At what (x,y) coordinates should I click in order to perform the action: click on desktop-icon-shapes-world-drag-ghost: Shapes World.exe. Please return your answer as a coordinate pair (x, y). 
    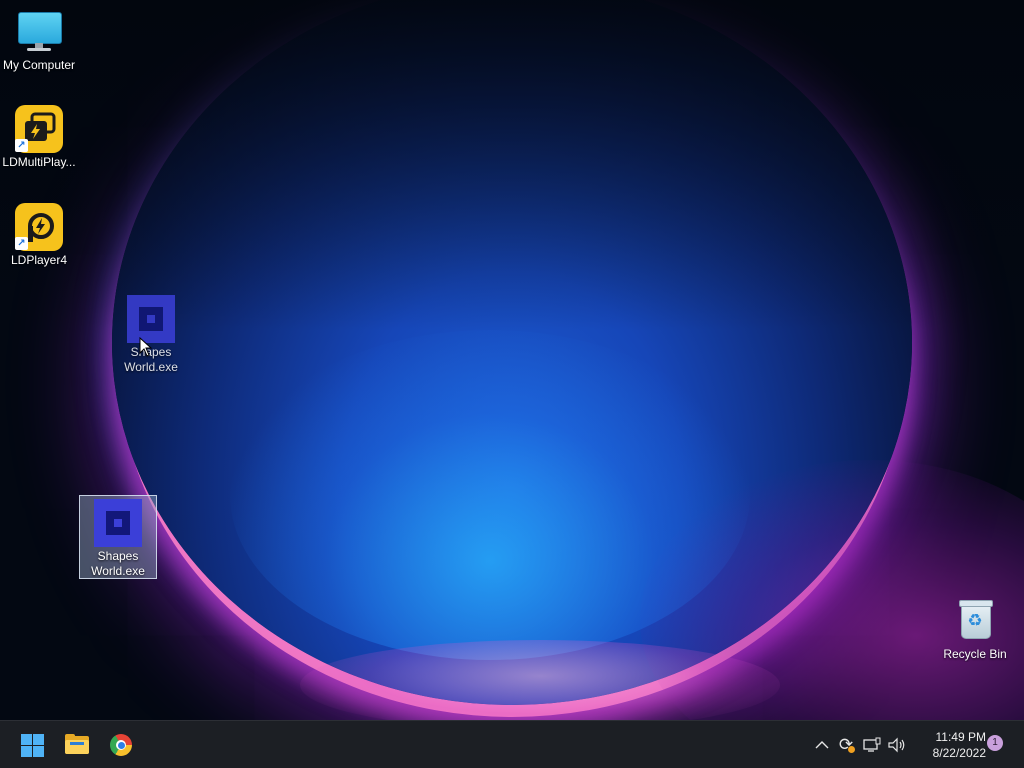
    Looking at the image, I should click on (151, 335).